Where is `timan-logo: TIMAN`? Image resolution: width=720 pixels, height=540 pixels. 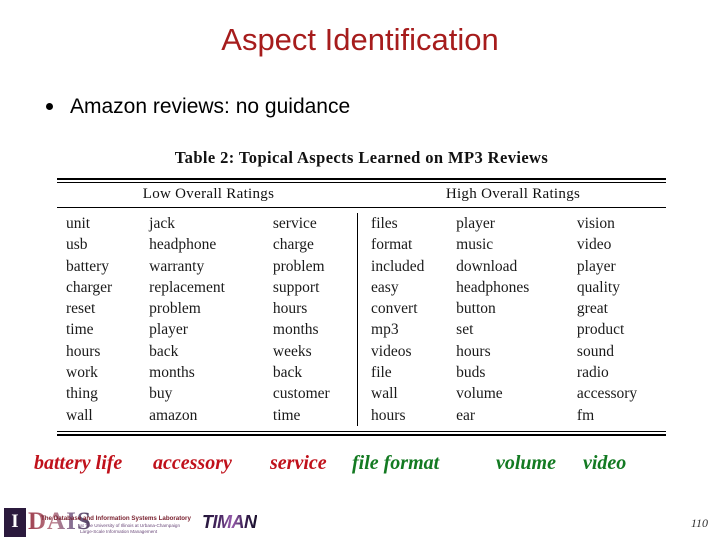
timan-logo: TIMAN is located at coordinates (229, 521).